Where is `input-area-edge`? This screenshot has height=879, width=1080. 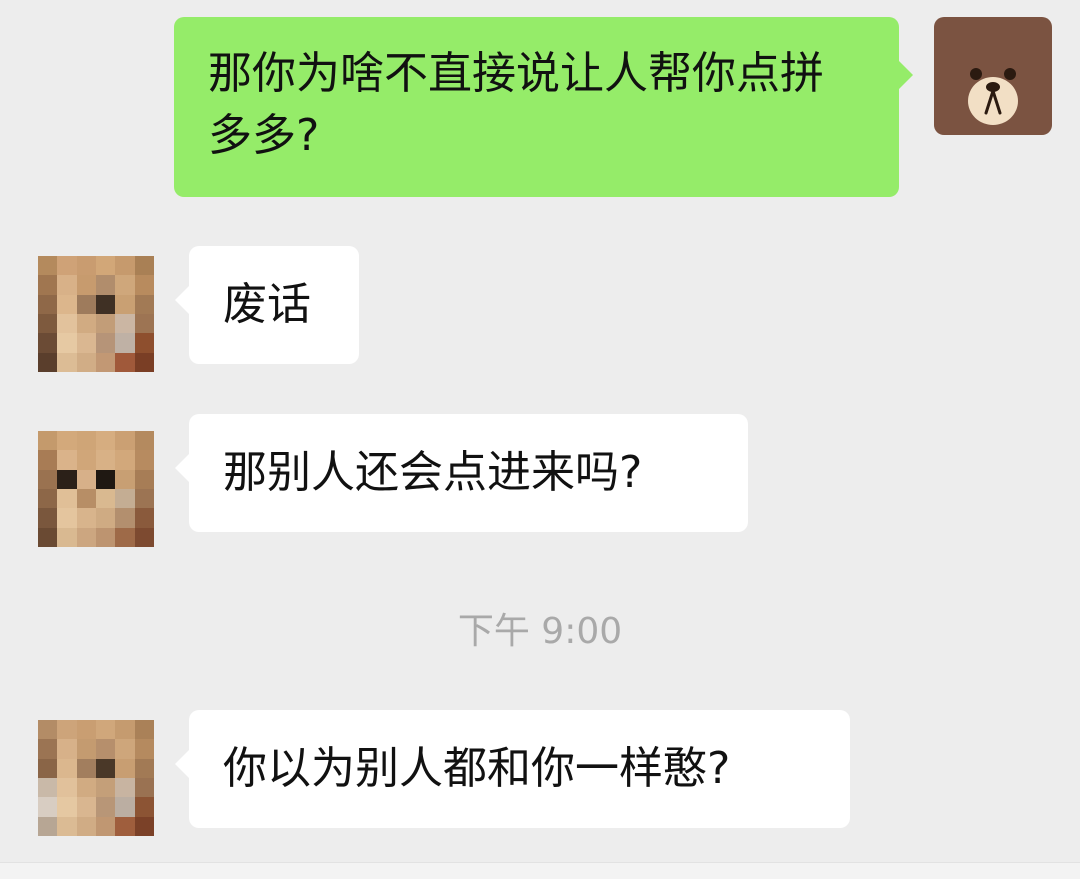 input-area-edge is located at coordinates (540, 870).